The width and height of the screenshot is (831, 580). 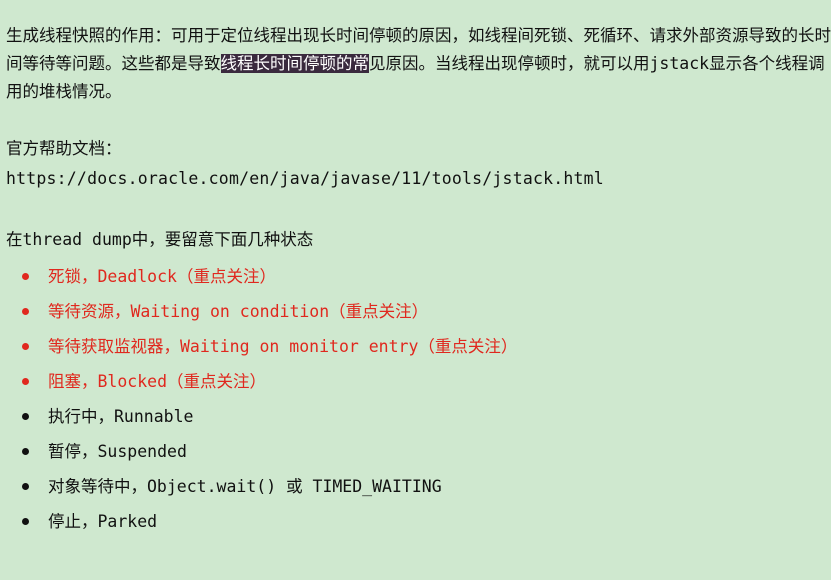 What do you see at coordinates (238, 311) in the screenshot?
I see `state-label: 等待资源，Waiting on condition（重点关注）` at bounding box center [238, 311].